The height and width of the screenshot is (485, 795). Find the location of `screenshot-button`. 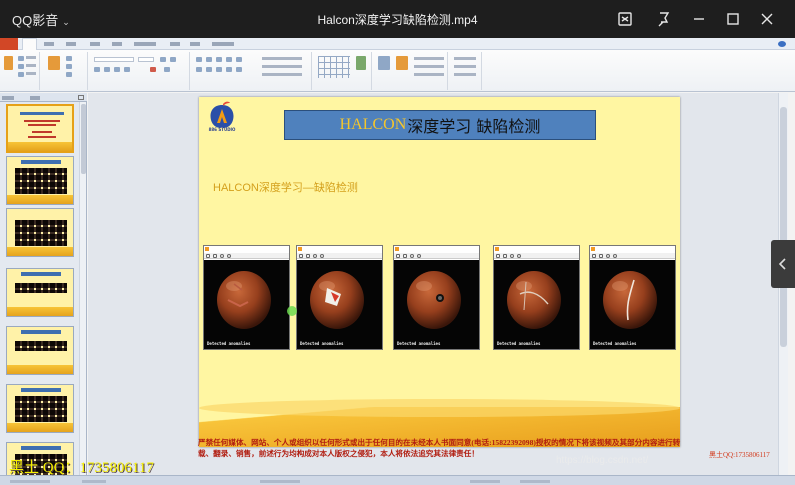

screenshot-button is located at coordinates (625, 19).